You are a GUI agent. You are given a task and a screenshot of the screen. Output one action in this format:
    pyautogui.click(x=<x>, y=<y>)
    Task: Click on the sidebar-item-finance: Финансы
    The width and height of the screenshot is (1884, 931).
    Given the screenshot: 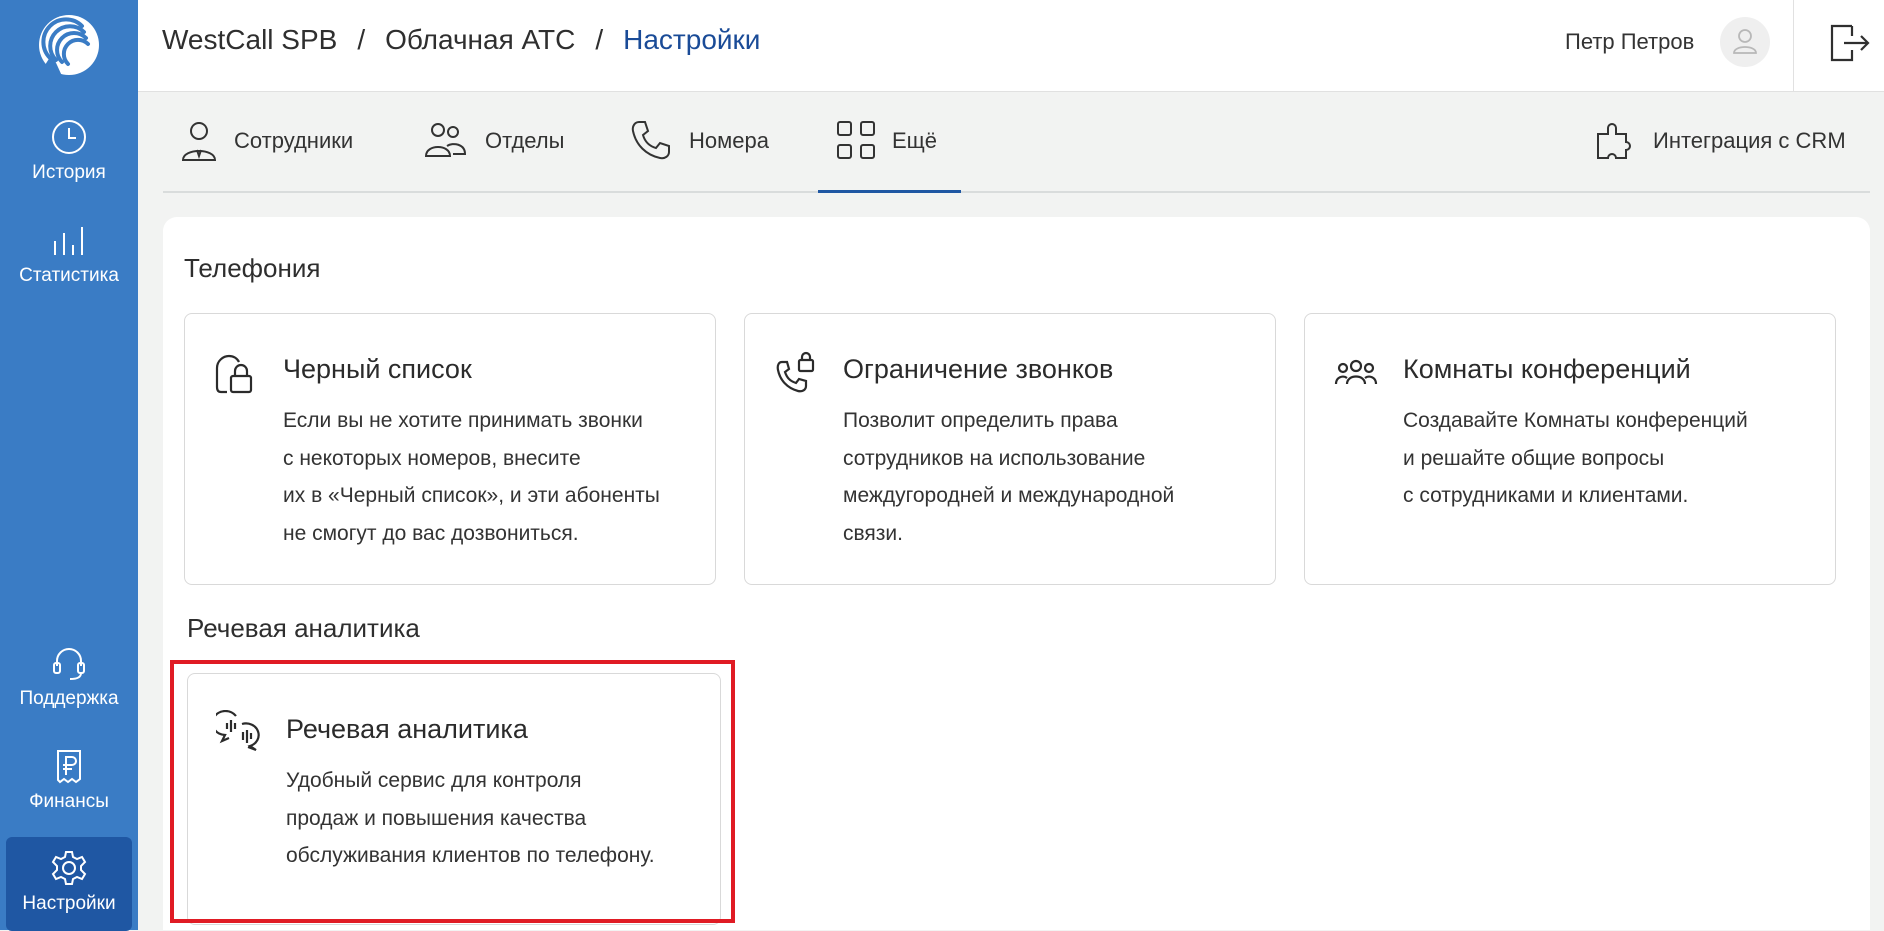 What is the action you would take?
    pyautogui.click(x=69, y=782)
    